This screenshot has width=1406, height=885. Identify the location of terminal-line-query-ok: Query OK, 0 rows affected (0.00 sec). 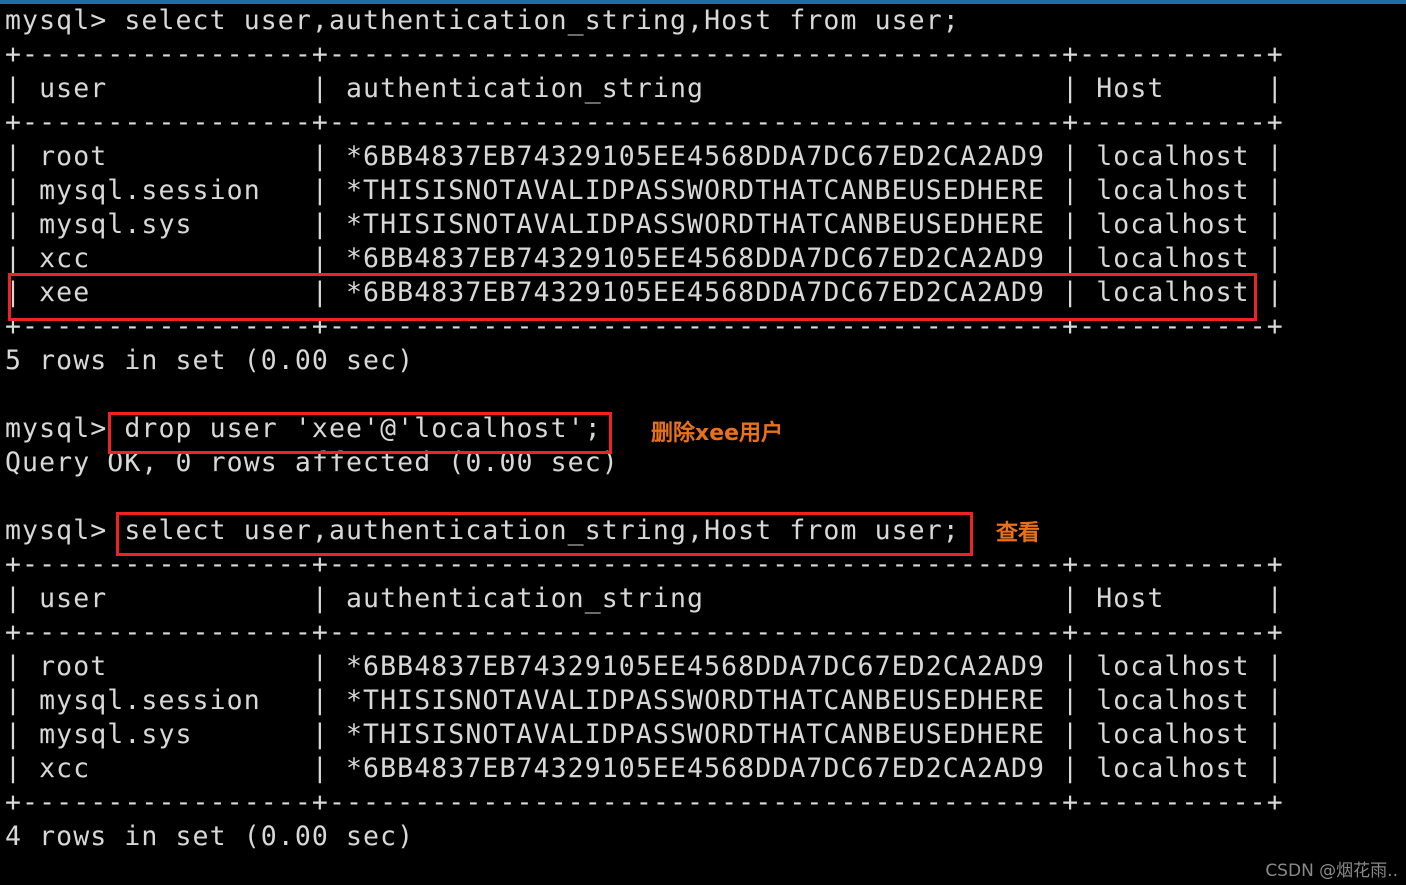
(312, 462).